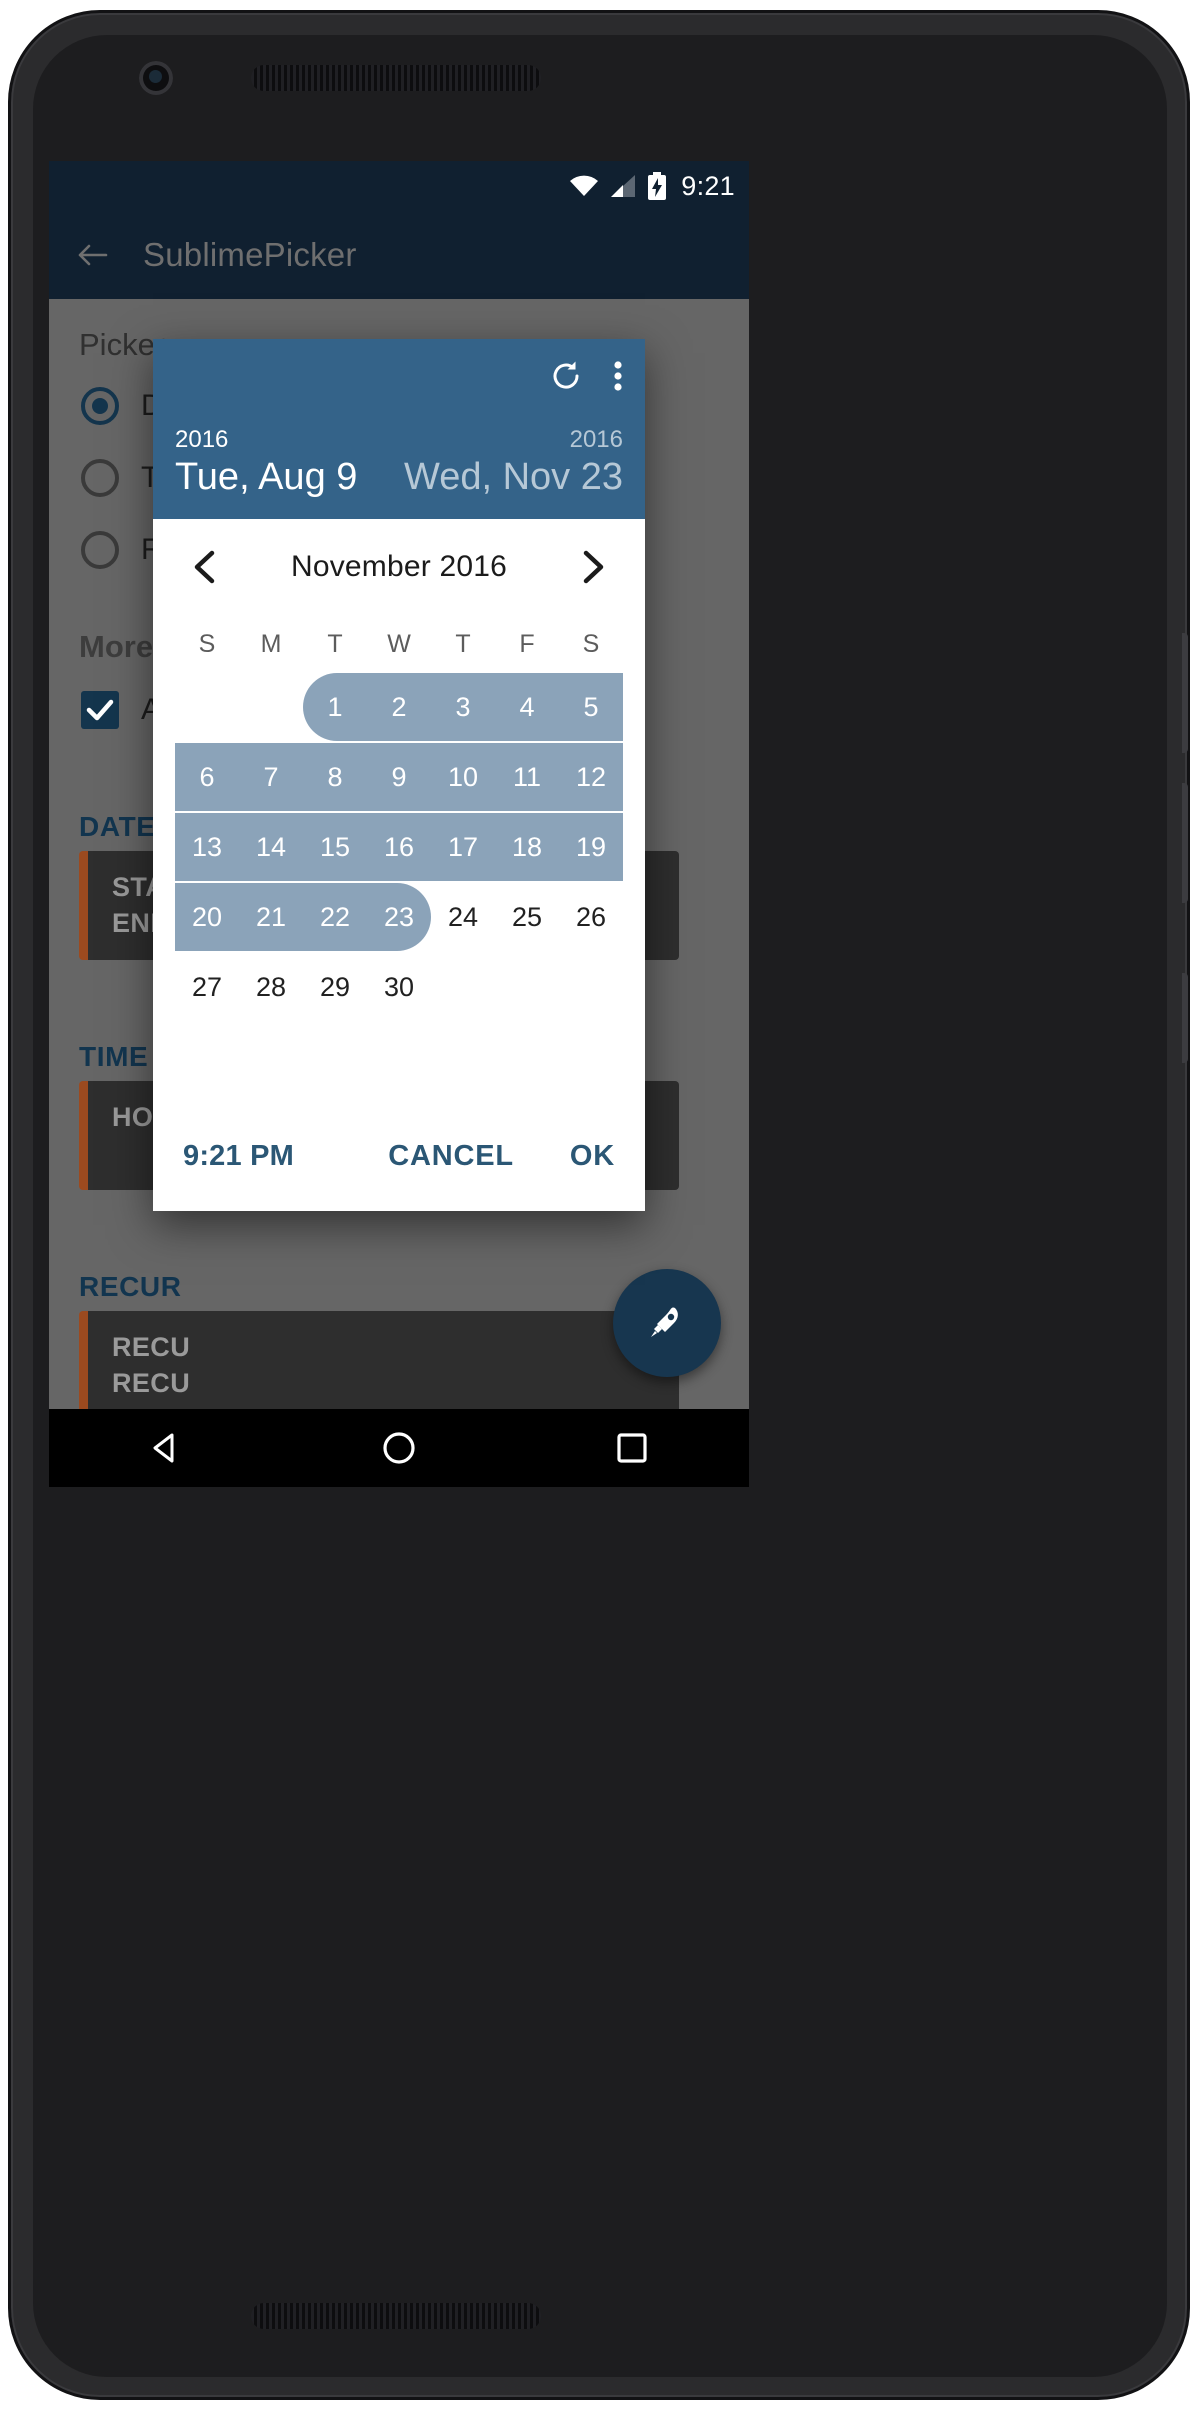 The height and width of the screenshot is (2409, 1198). Describe the element at coordinates (657, 186) in the screenshot. I see `battery-charging-icon` at that location.